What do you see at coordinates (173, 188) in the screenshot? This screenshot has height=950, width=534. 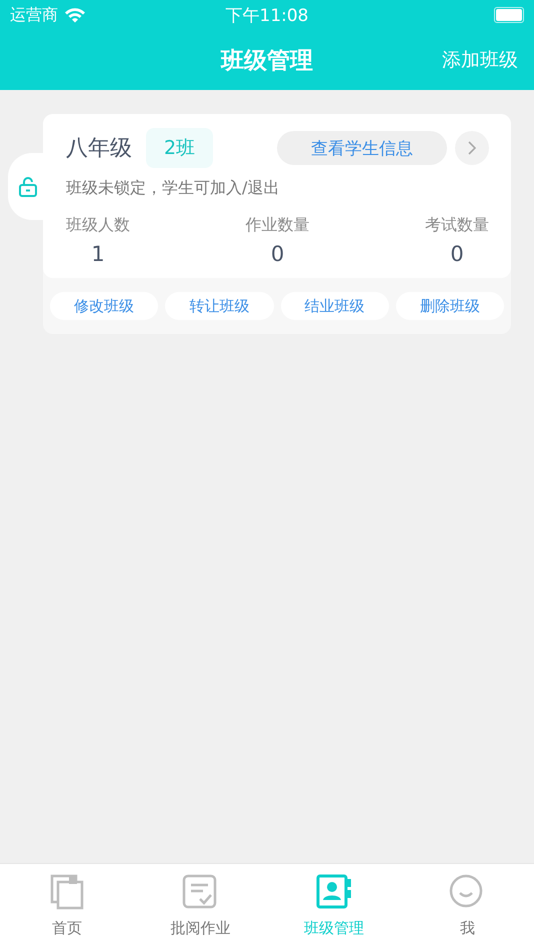 I see `lock-note: 班级未锁定，学生可加入/退出` at bounding box center [173, 188].